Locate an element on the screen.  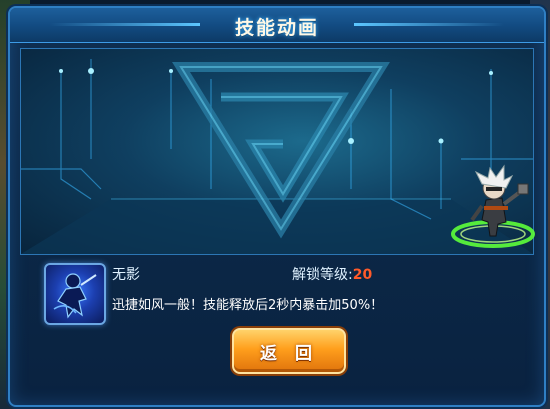
back-button: 返 回 is located at coordinates (289, 351).